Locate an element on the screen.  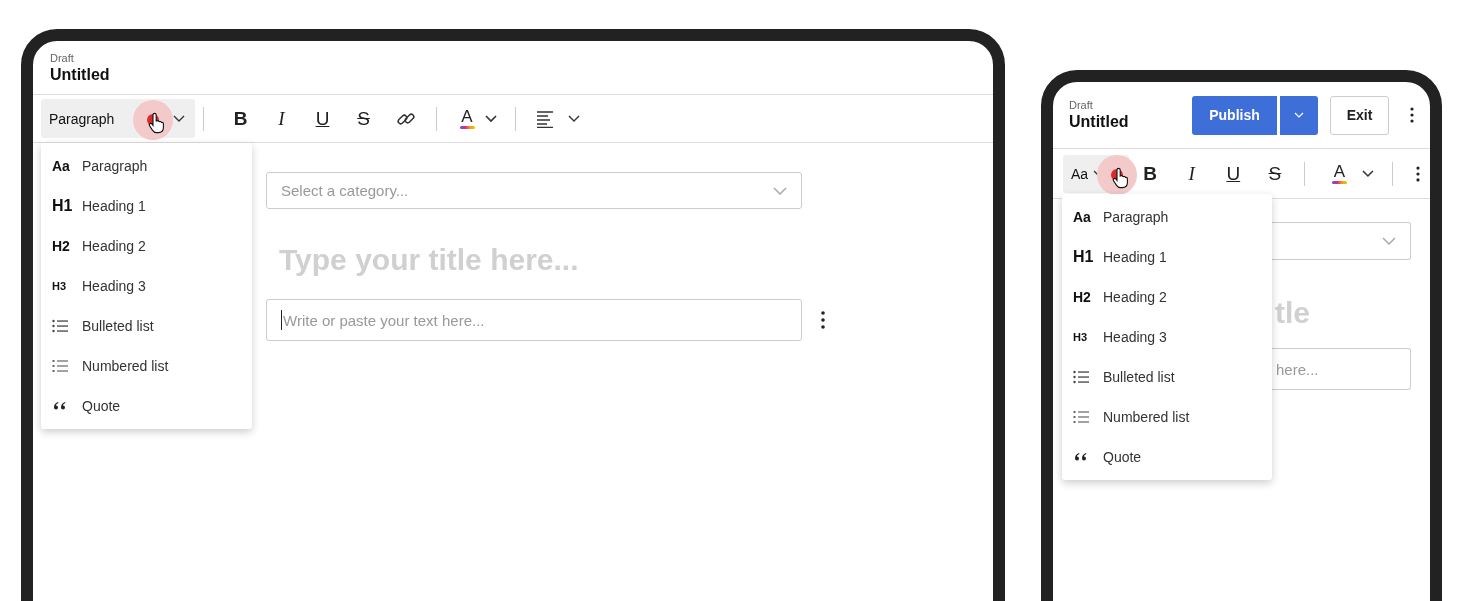
bold-button: B is located at coordinates (240, 118).